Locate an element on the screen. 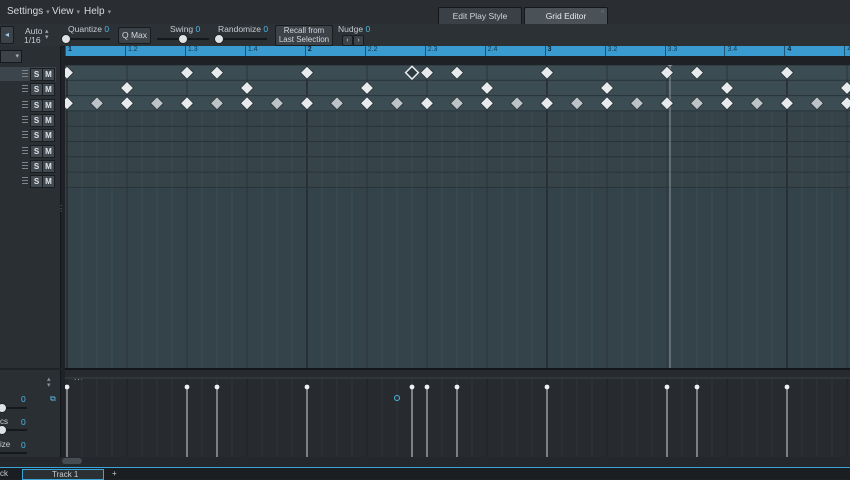 The width and height of the screenshot is (850, 480). param-1-value: 0 is located at coordinates (23, 399).